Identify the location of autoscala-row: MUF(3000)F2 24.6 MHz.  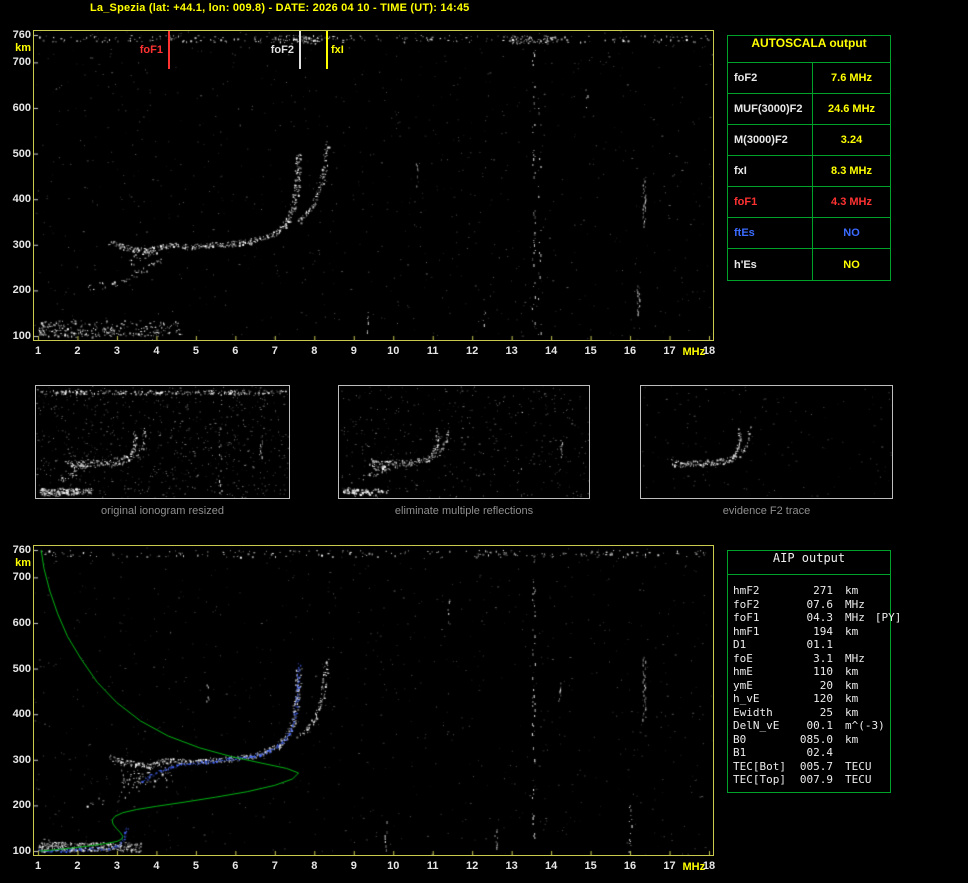
(809, 109).